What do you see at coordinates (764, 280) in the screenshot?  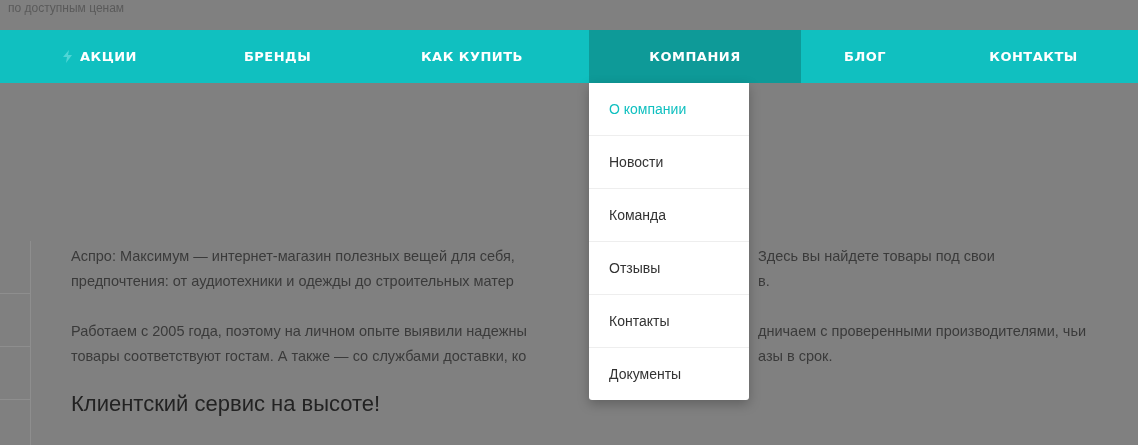 I see `paragraph-text: в.` at bounding box center [764, 280].